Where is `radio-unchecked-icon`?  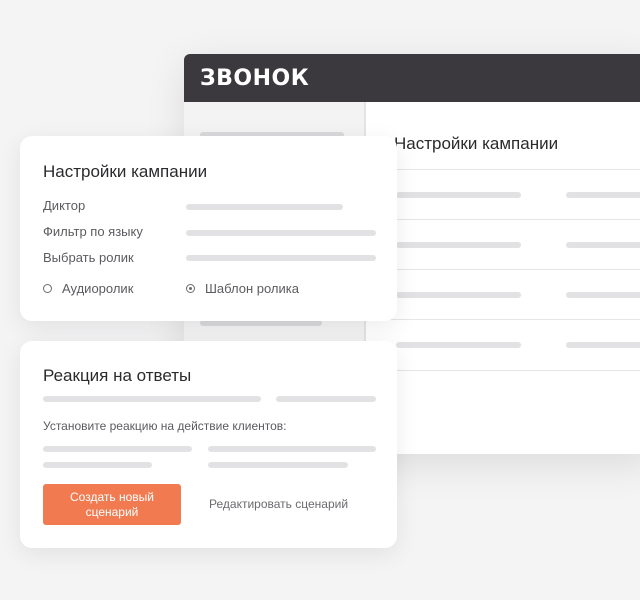
radio-unchecked-icon is located at coordinates (47, 288).